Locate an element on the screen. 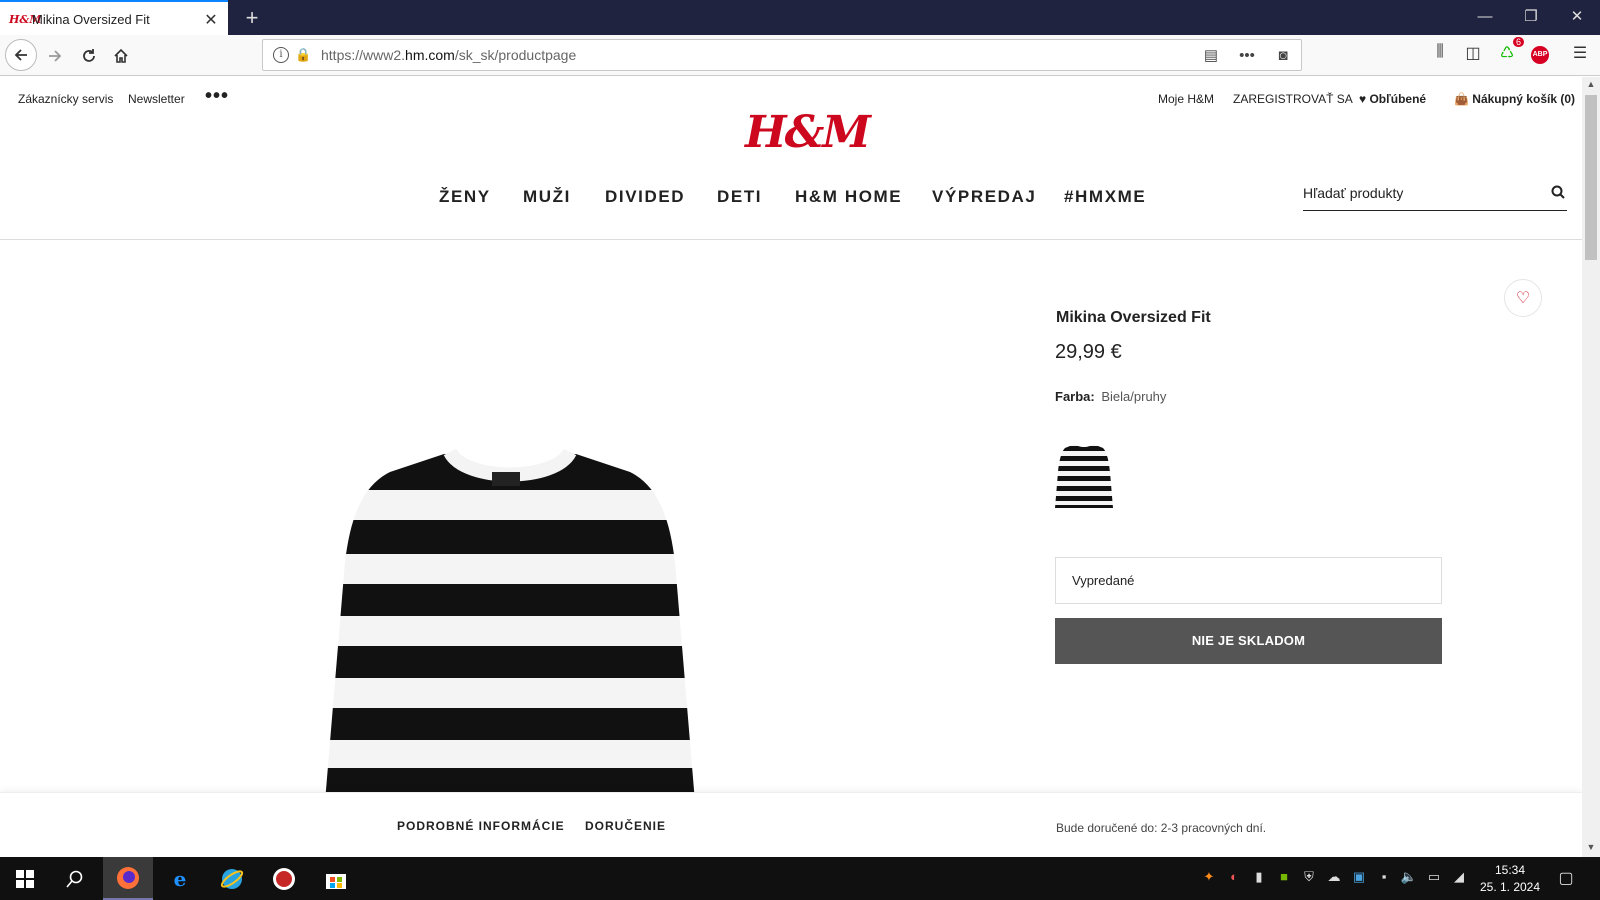 This screenshot has height=900, width=1600. tray-usb-icon: ▮ is located at coordinates (1259, 878).